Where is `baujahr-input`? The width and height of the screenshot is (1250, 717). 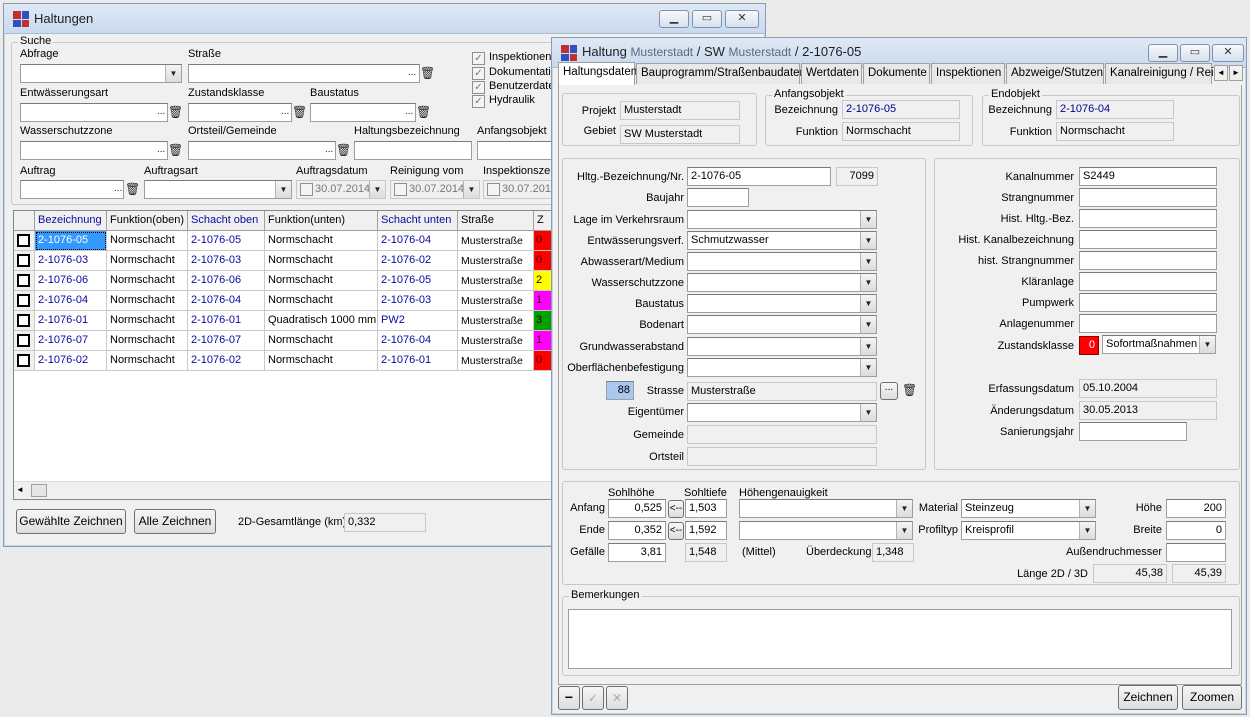
baujahr-input is located at coordinates (718, 197).